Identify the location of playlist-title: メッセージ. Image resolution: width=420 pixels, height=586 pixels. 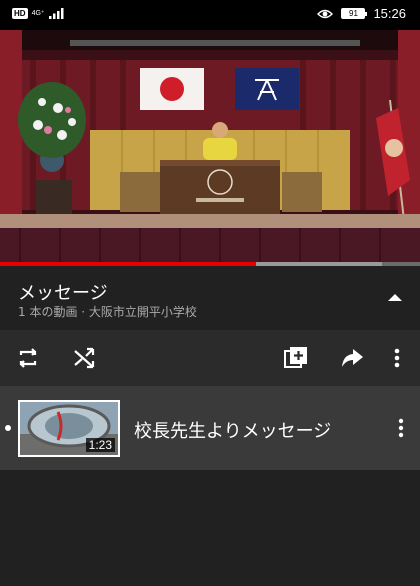
(63, 293).